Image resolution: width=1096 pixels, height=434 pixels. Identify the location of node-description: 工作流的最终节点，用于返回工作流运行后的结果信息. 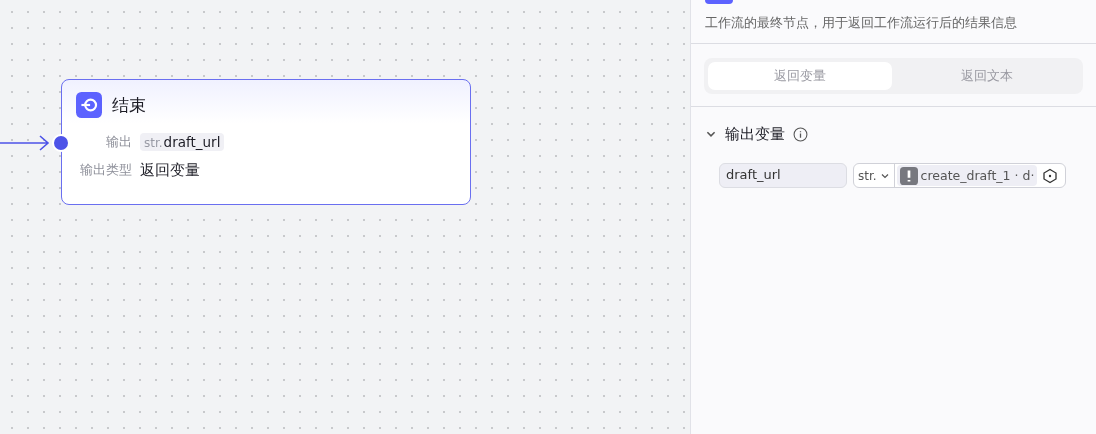
(893, 22).